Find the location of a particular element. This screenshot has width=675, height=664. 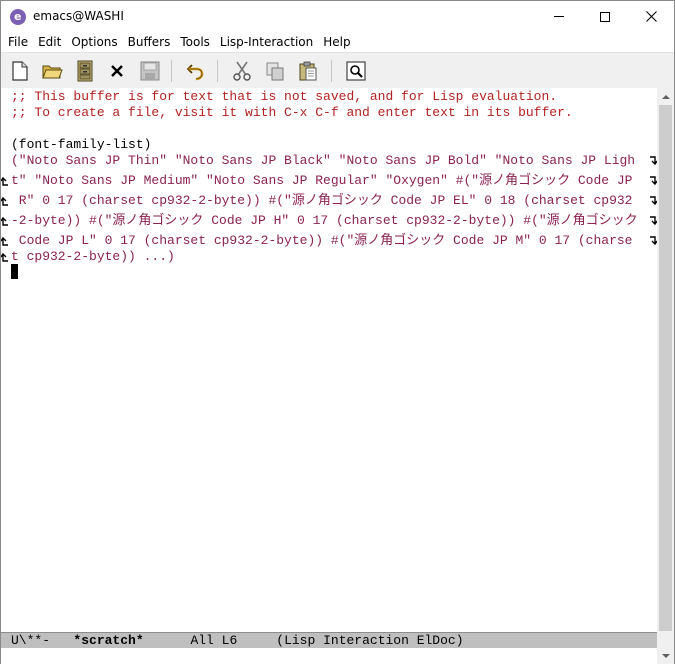

paste-button is located at coordinates (308, 71).